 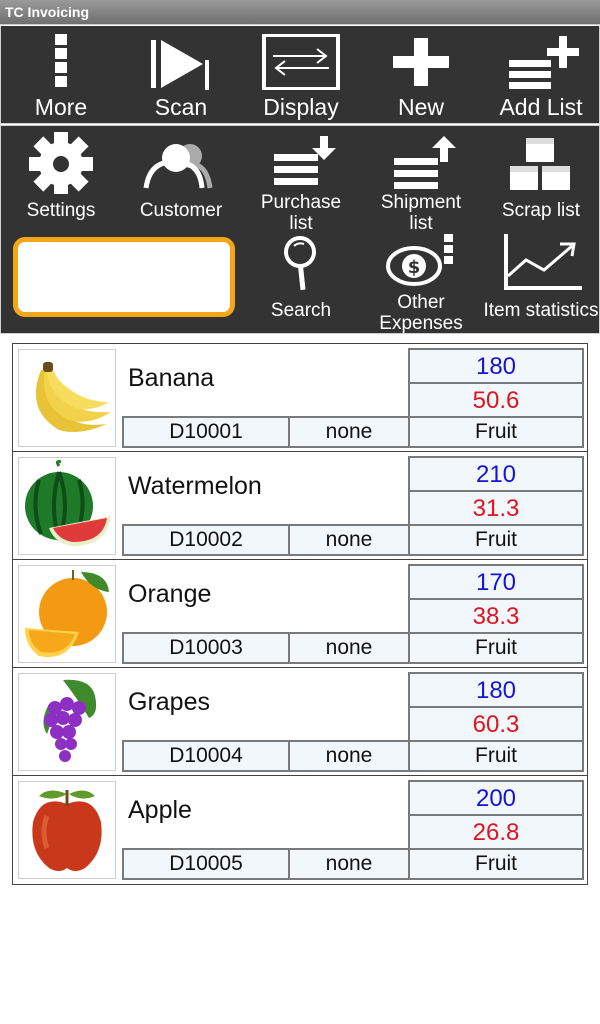 What do you see at coordinates (301, 62) in the screenshot?
I see `swap-arrows-icon` at bounding box center [301, 62].